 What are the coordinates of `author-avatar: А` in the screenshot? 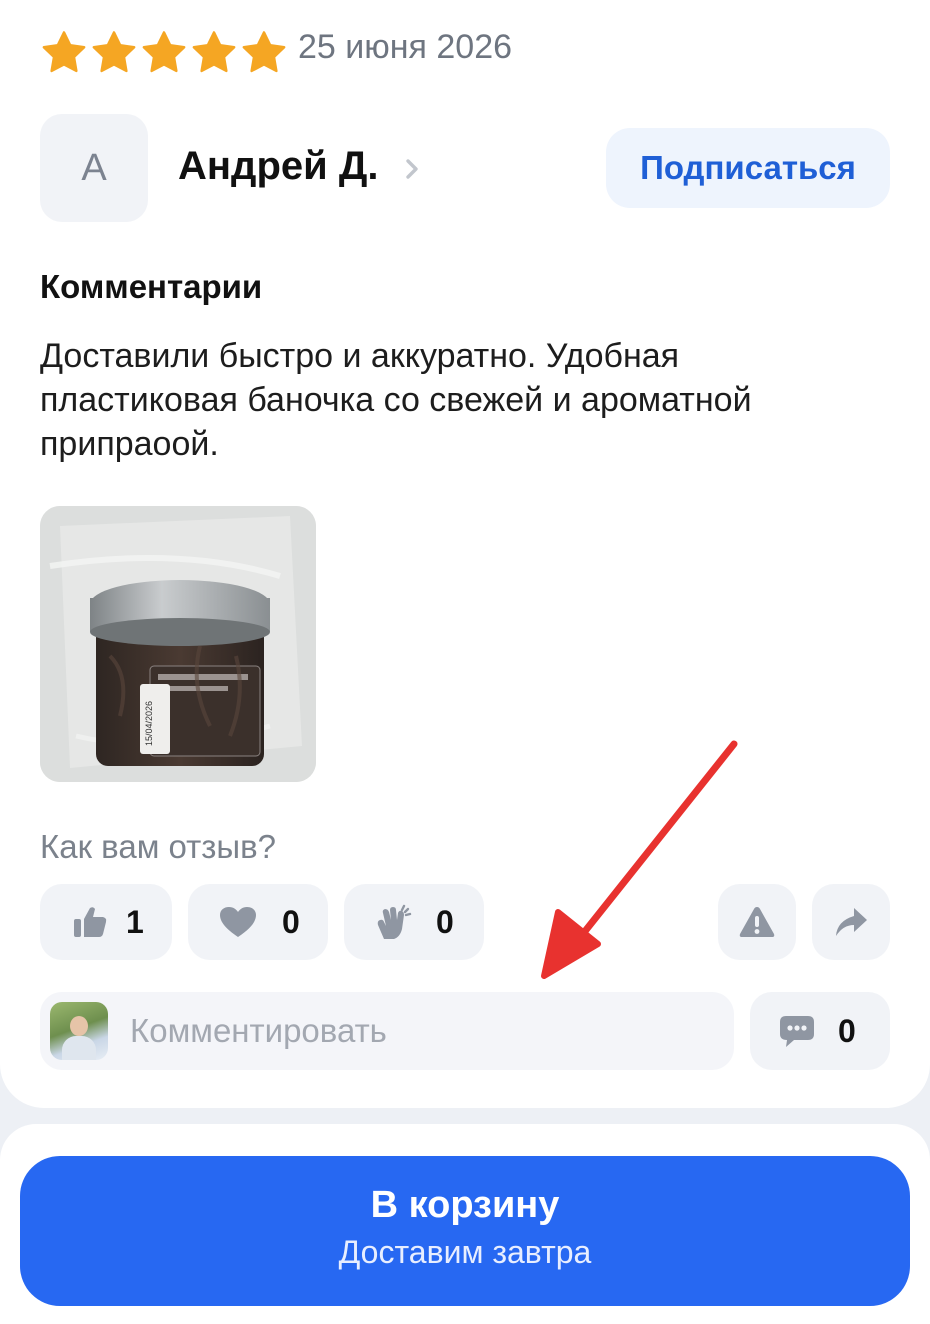 It's located at (94, 168).